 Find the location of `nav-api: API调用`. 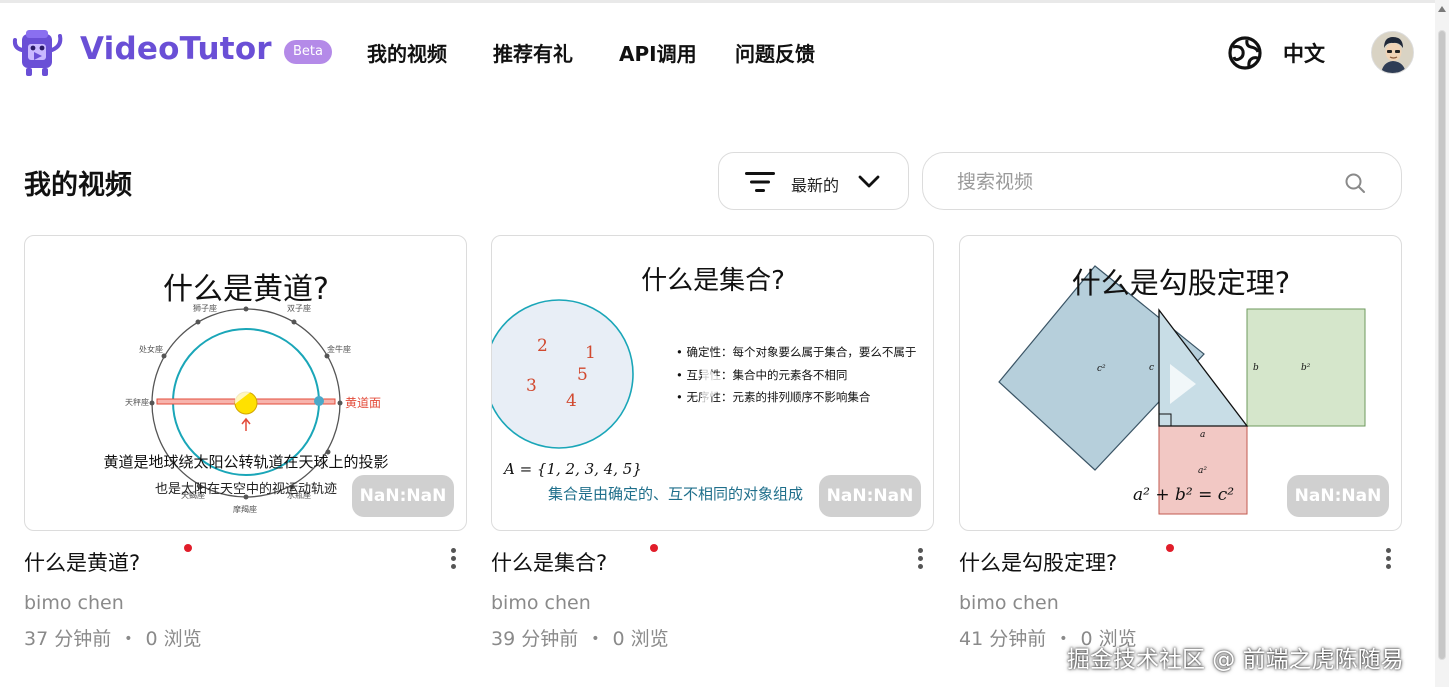

nav-api: API调用 is located at coordinates (658, 52).